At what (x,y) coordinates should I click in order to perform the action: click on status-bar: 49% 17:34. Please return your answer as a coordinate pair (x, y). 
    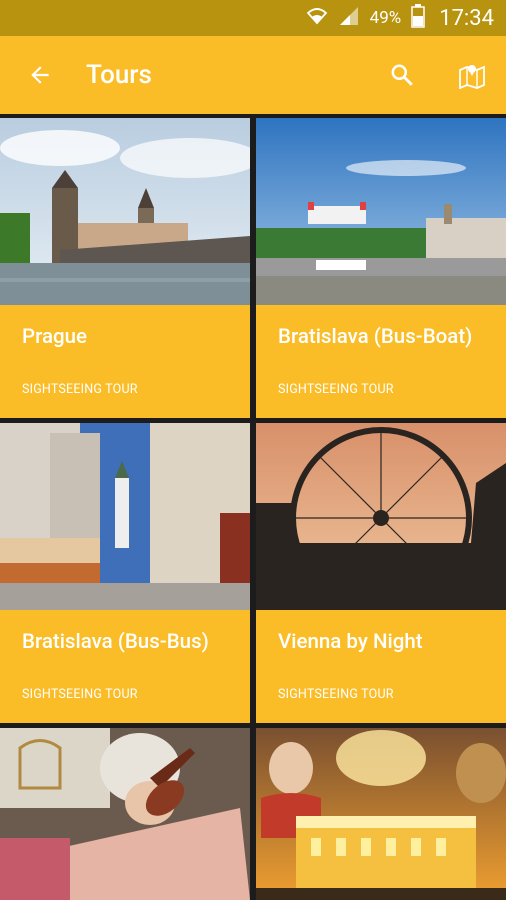
    Looking at the image, I should click on (253, 18).